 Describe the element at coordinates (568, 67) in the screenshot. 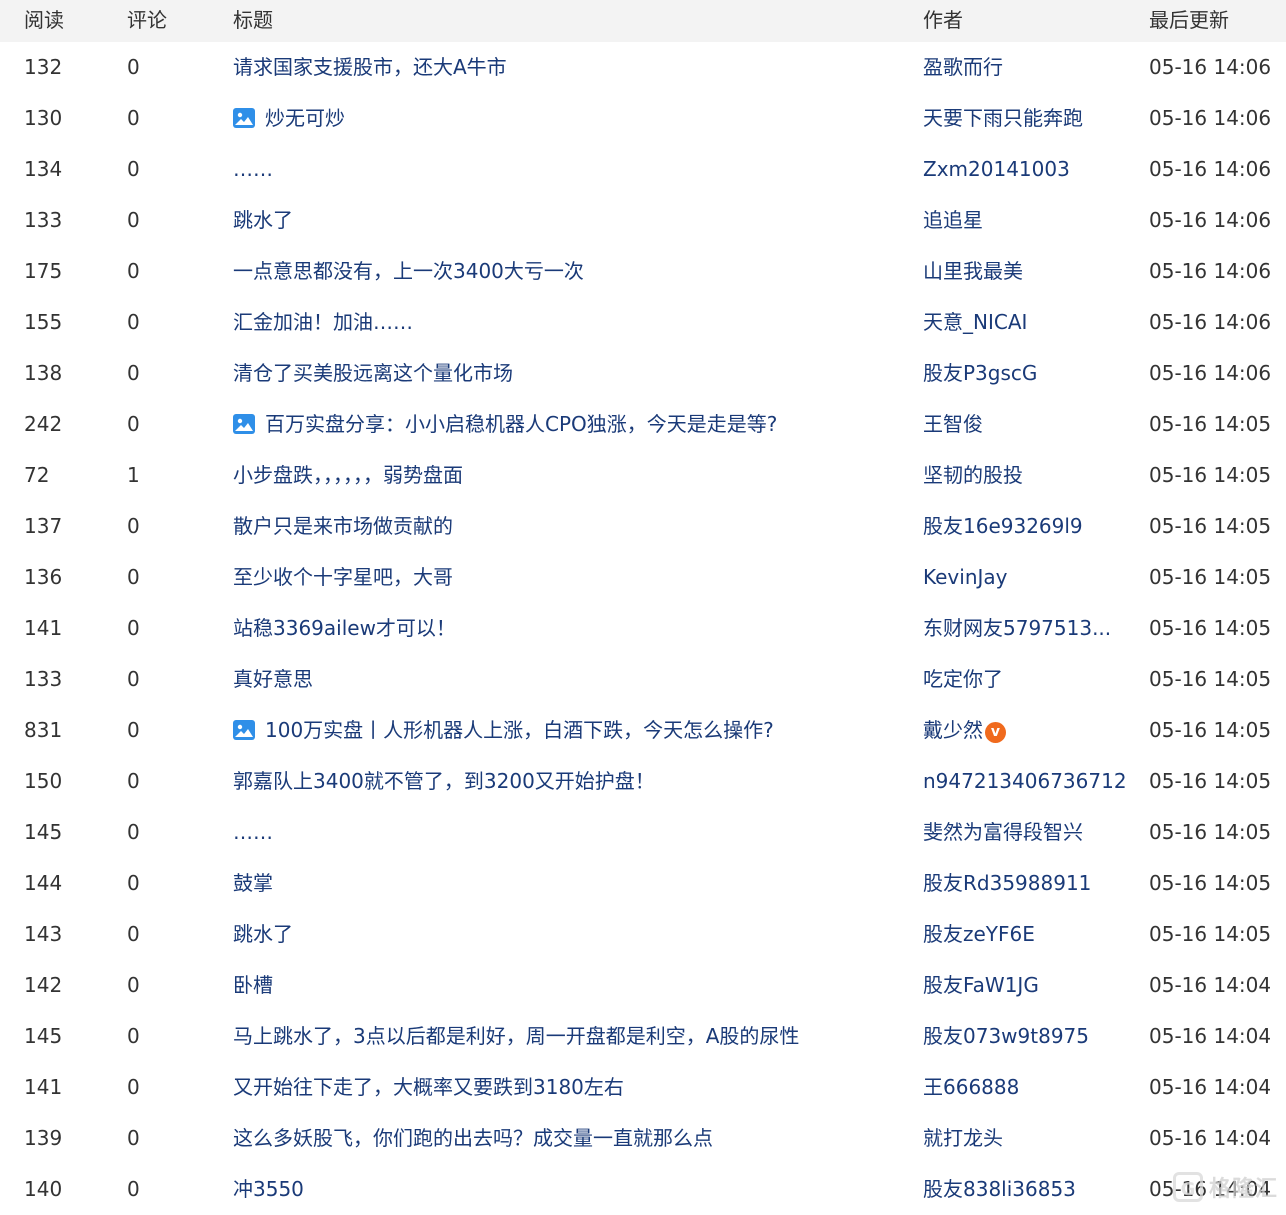

I see `post-title-link: 请求国家支援股市，还大A牛市` at that location.